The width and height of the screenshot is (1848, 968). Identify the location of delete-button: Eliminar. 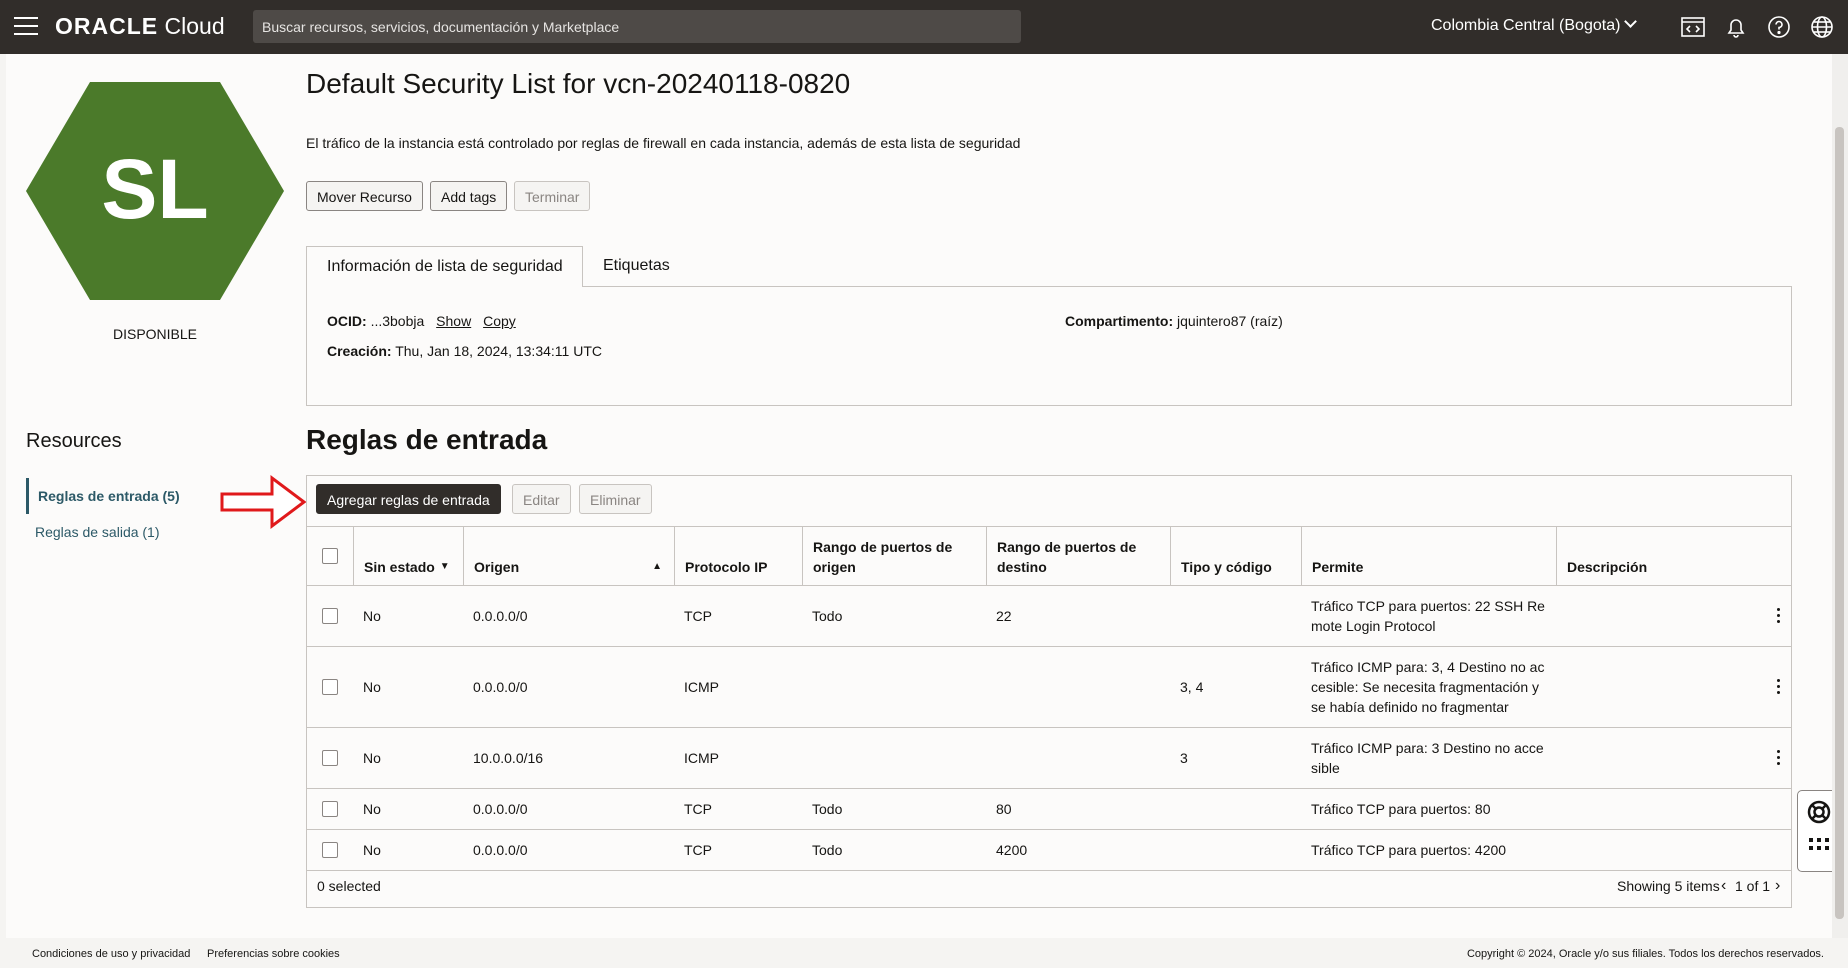
(615, 499).